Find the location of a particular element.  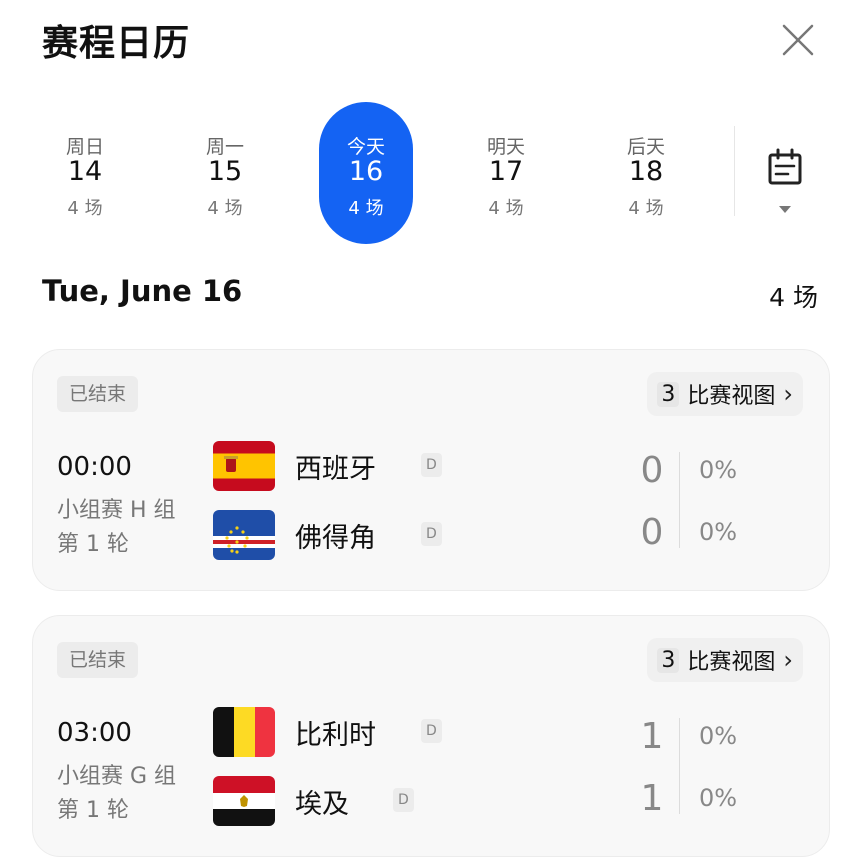

date-strip-divider is located at coordinates (734, 171).